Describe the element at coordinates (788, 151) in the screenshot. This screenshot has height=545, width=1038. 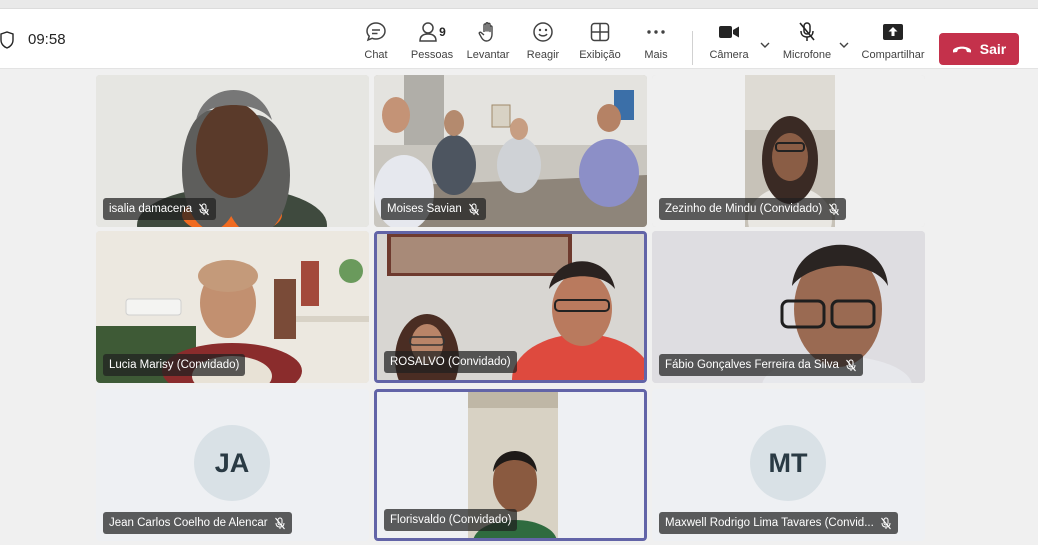
I see `participant-tile: Zezinho de Mindu (Convidado)` at that location.